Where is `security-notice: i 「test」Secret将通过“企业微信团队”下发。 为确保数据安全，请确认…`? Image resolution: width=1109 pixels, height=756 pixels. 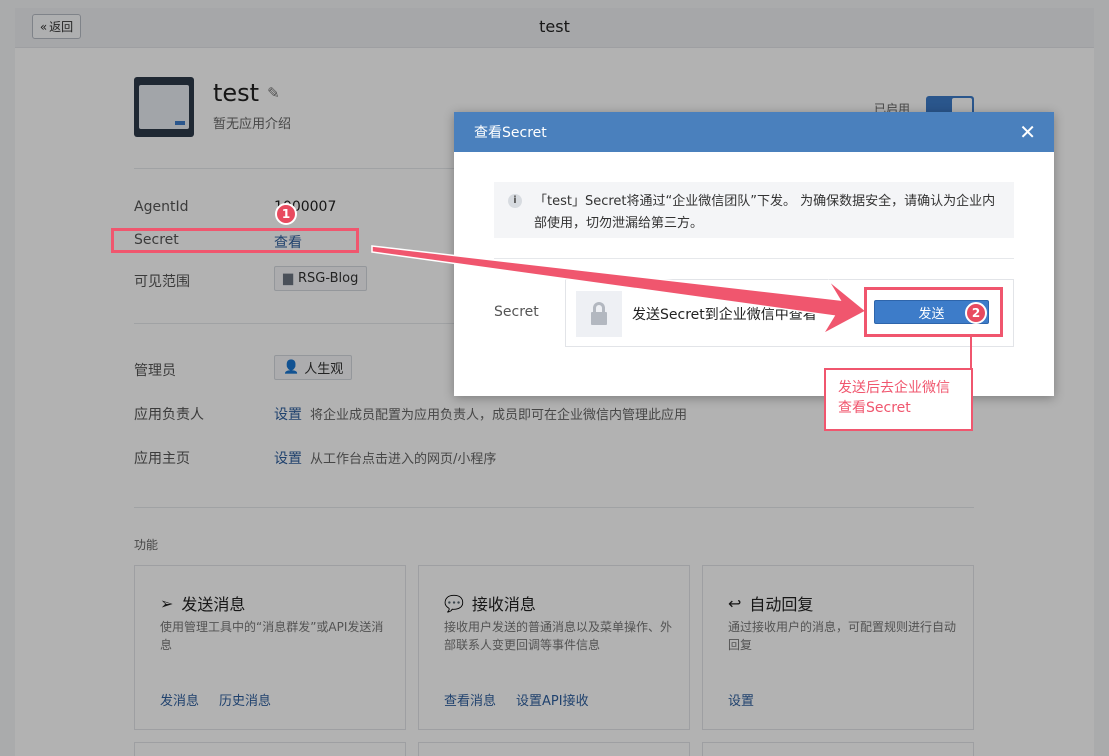 security-notice: i 「test」Secret将通过“企业微信团队”下发。 为确保数据安全，请确认… is located at coordinates (754, 210).